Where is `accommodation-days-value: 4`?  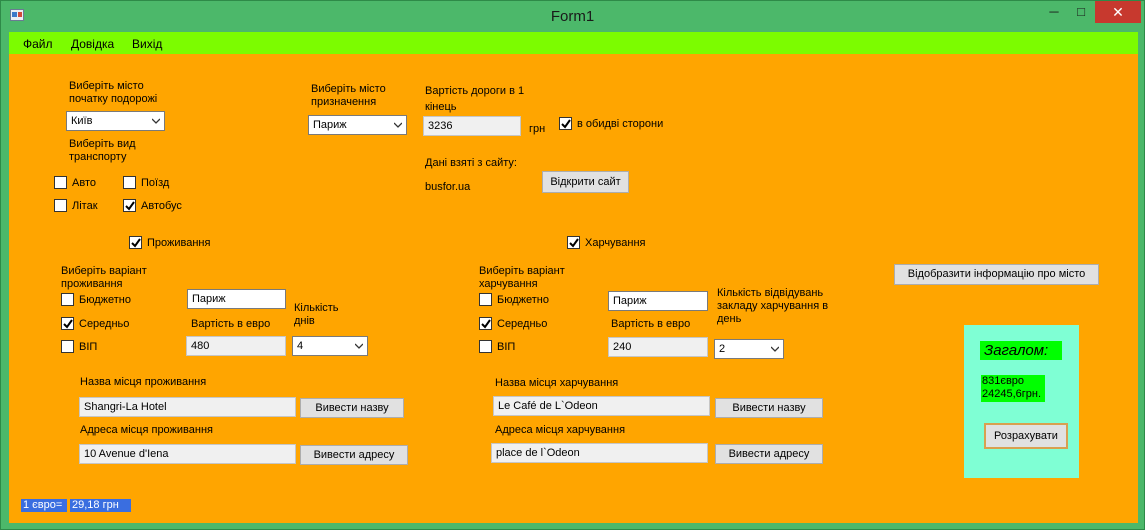
accommodation-days-value: 4 is located at coordinates (300, 346).